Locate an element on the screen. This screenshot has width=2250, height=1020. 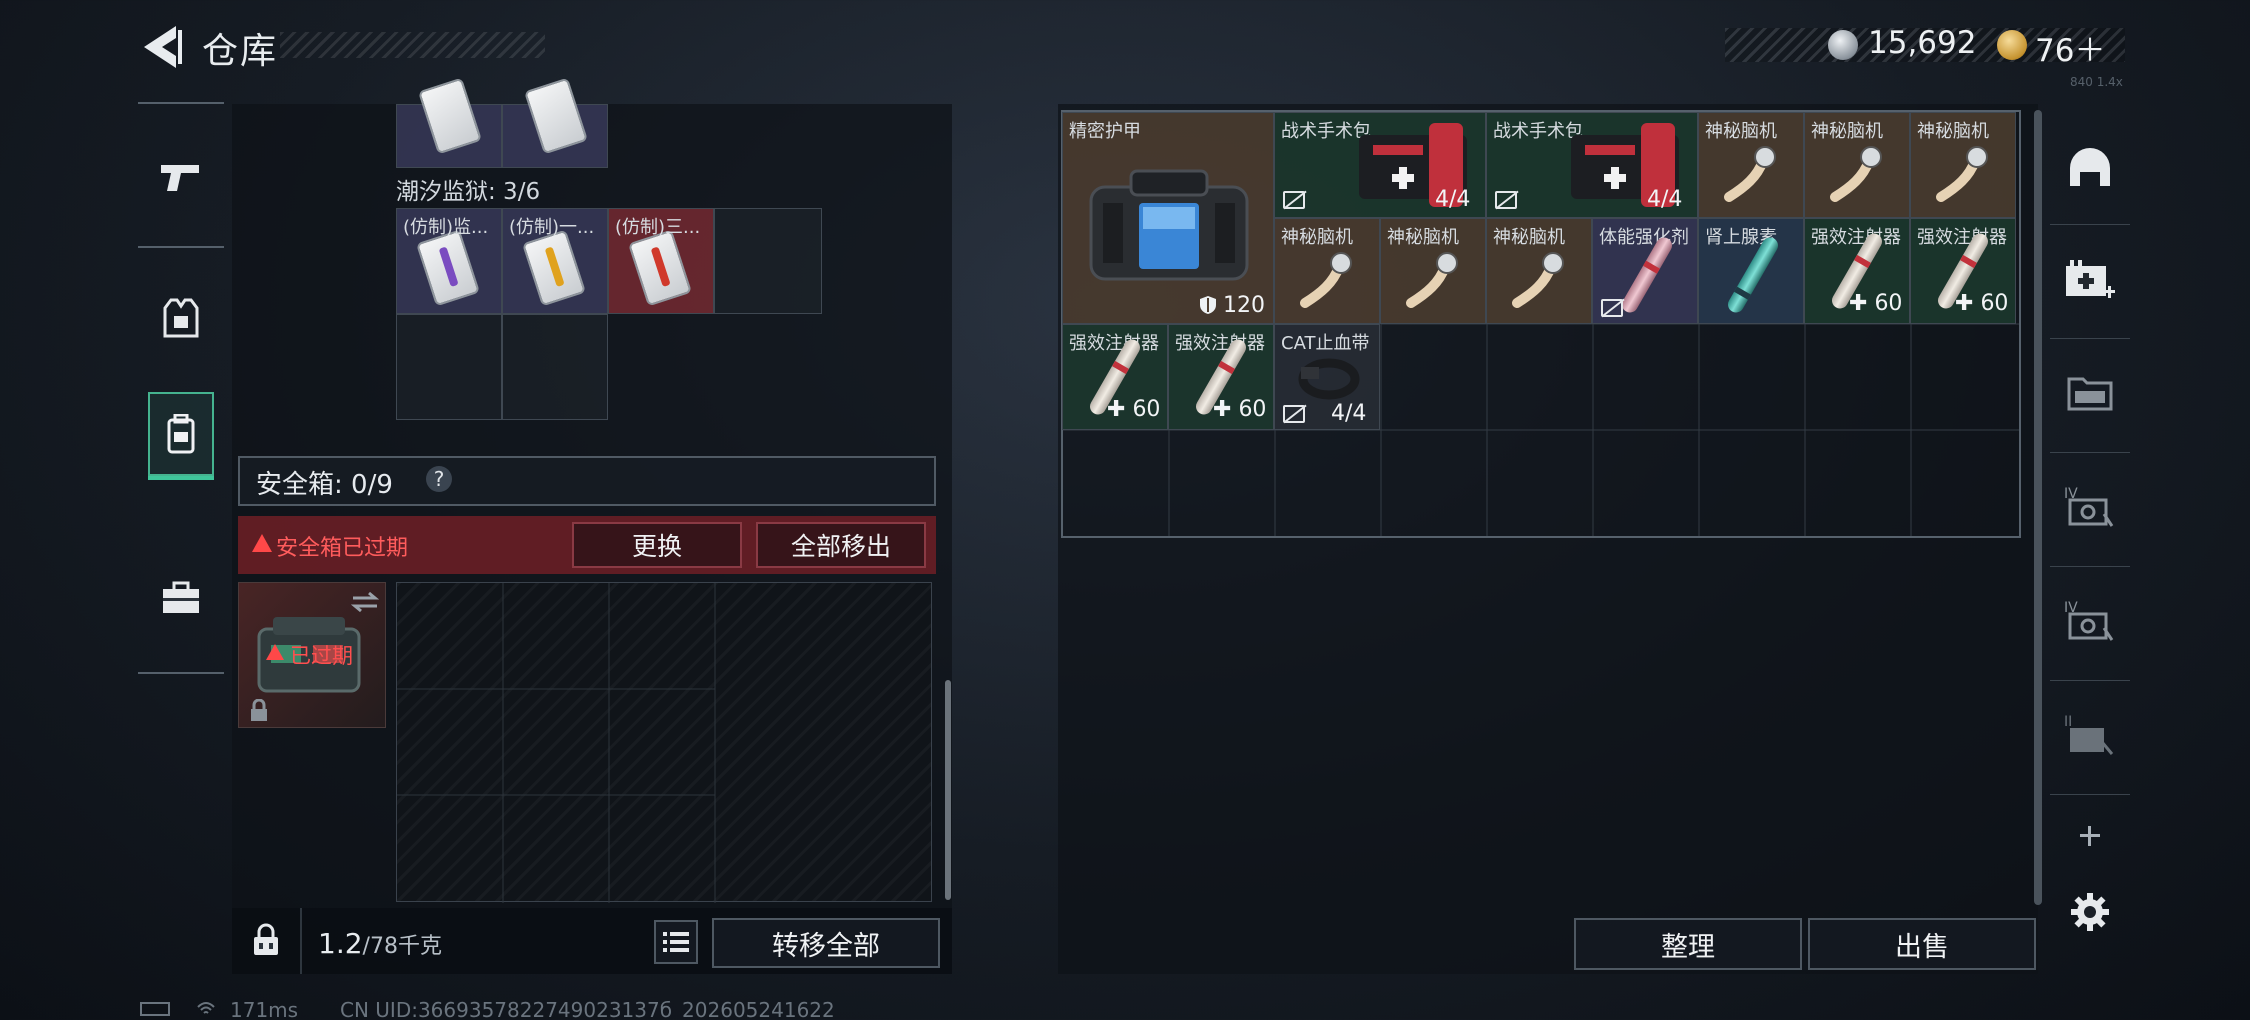
backpack-icon is located at coordinates (181, 434).